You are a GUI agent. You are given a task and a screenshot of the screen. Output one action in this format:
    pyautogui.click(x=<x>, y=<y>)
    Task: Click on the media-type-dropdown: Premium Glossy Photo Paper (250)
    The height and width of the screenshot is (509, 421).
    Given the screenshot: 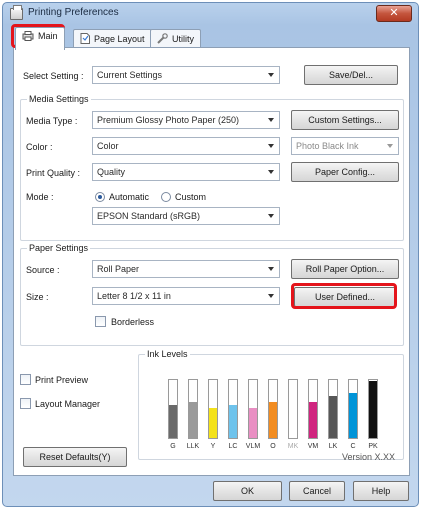 What is the action you would take?
    pyautogui.click(x=186, y=120)
    